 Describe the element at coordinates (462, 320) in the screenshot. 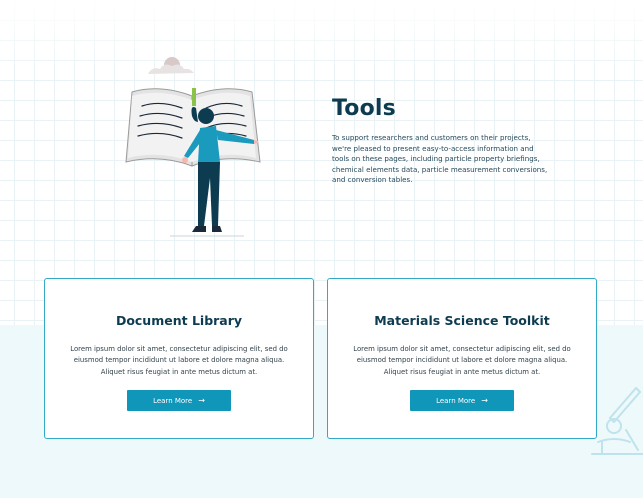

I see `card-title: Materials Science Toolkit` at that location.